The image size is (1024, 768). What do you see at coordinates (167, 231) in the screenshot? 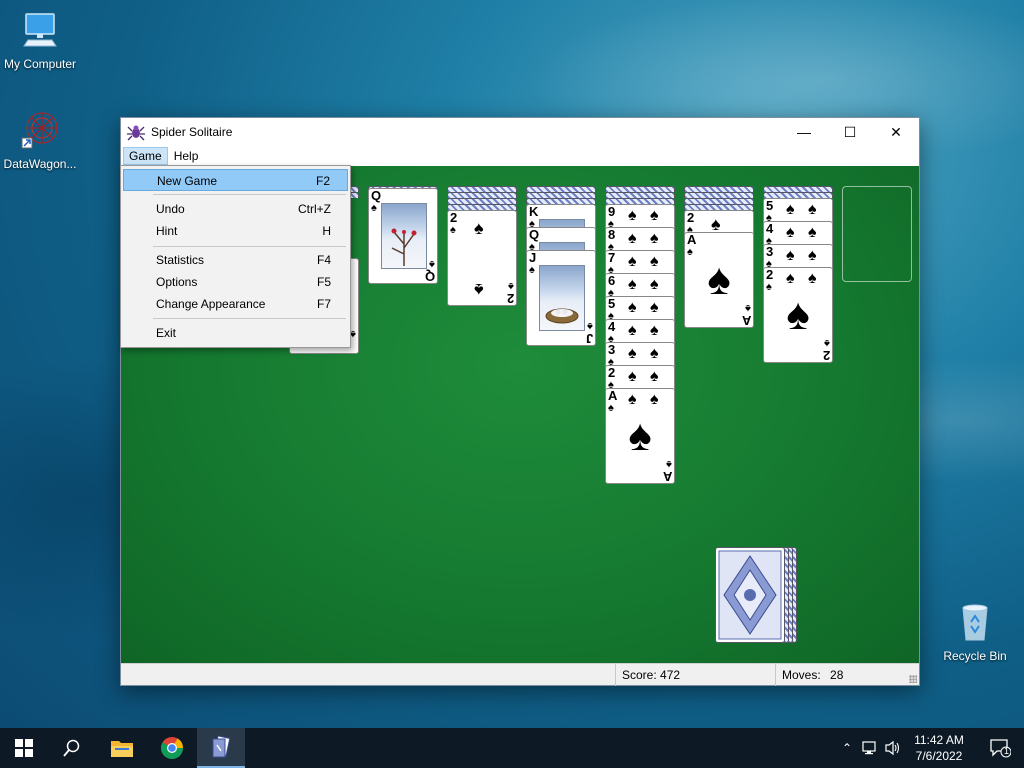
I see `menu-item-label: Hint` at bounding box center [167, 231].